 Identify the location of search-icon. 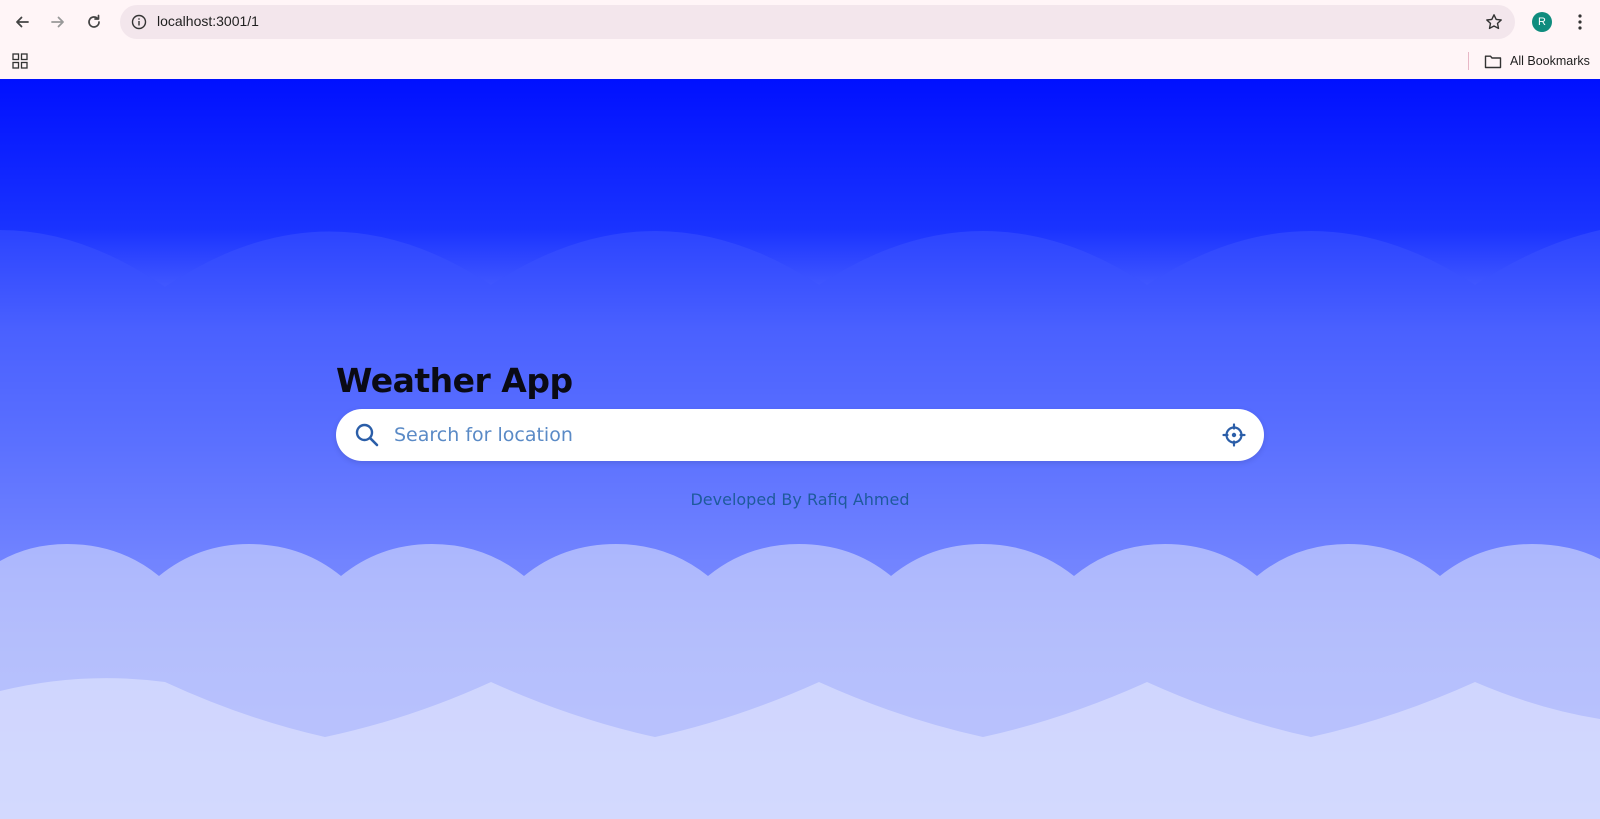
(367, 435).